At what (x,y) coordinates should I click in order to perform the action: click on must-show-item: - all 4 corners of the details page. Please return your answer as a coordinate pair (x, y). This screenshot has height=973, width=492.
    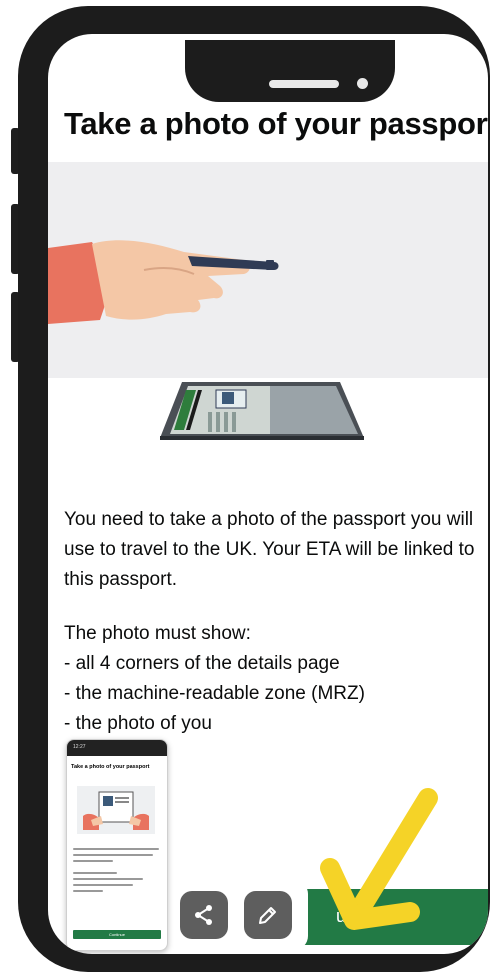
    Looking at the image, I should click on (202, 663).